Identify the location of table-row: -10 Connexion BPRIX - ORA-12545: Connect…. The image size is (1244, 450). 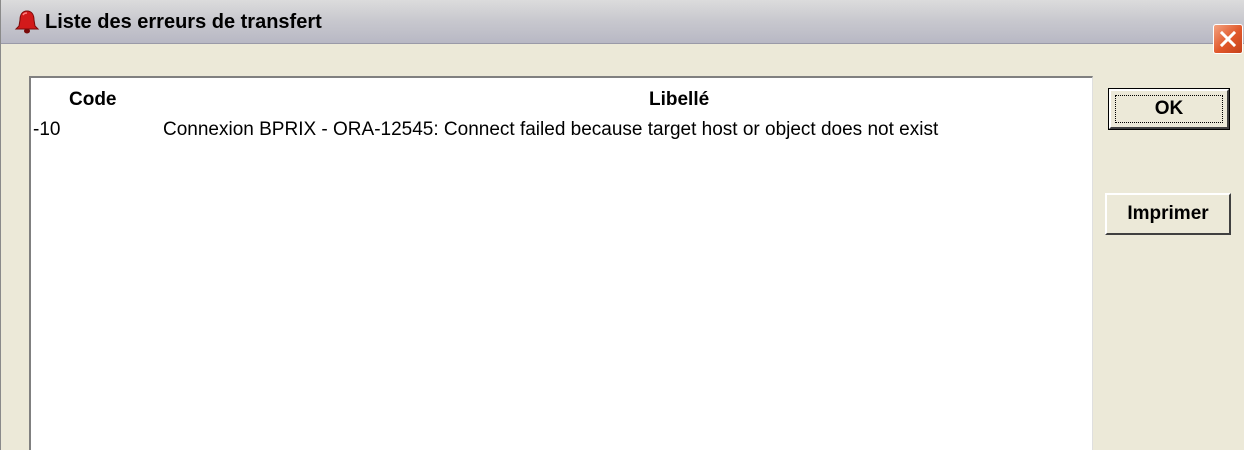
(561, 130).